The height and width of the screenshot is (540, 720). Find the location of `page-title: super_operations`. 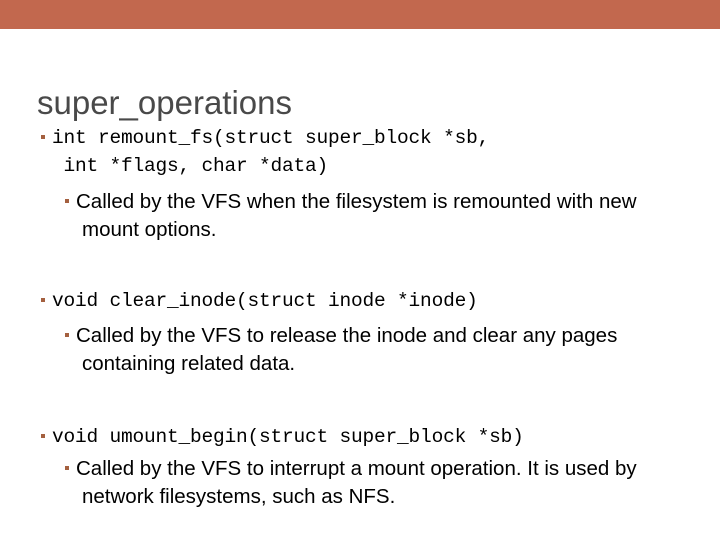

page-title: super_operations is located at coordinates (165, 103).